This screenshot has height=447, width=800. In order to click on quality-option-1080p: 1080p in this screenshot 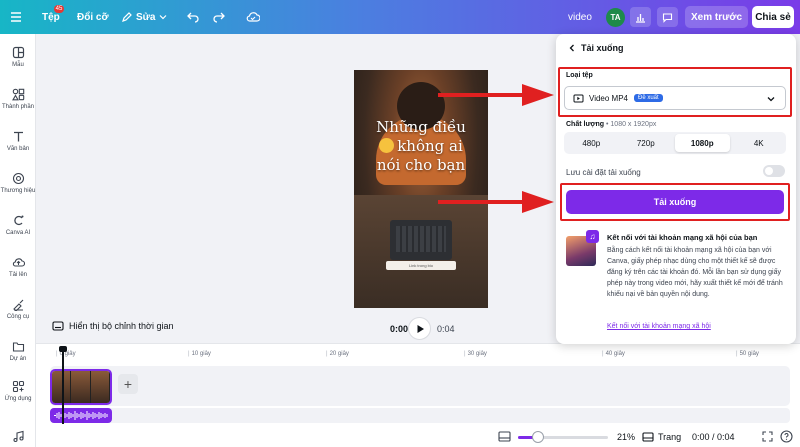, I will do `click(702, 143)`.